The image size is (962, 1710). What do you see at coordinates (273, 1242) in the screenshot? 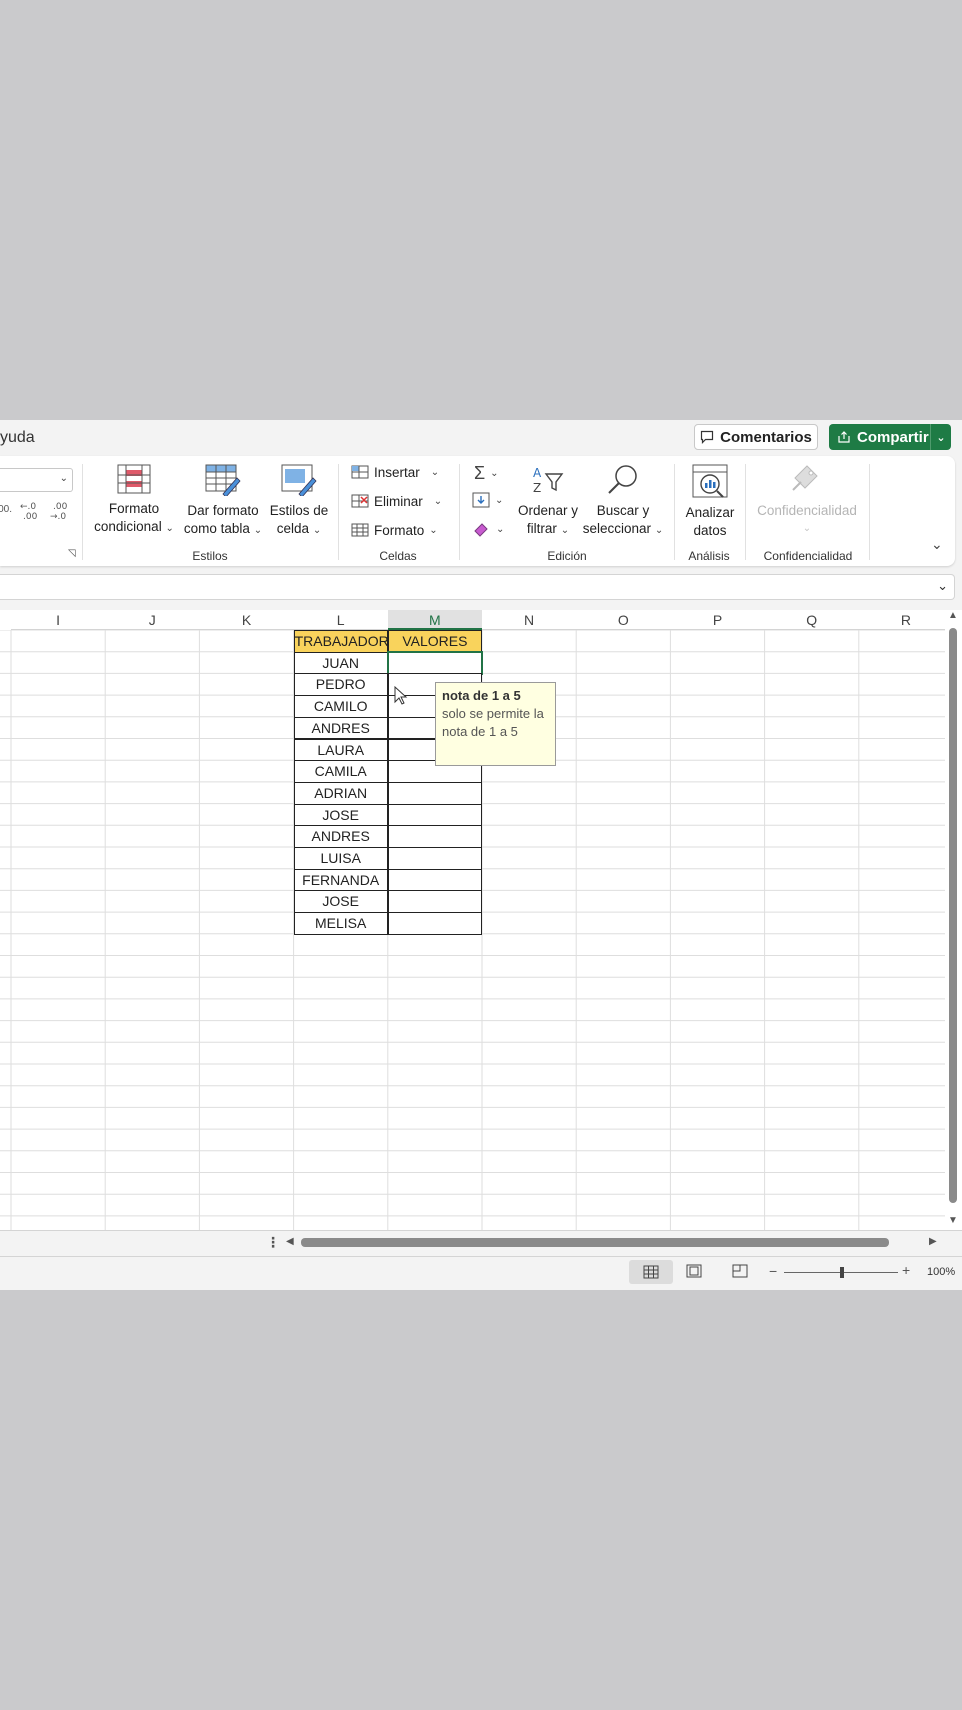
I see `tab-splitter-icon: ⋮` at bounding box center [273, 1242].